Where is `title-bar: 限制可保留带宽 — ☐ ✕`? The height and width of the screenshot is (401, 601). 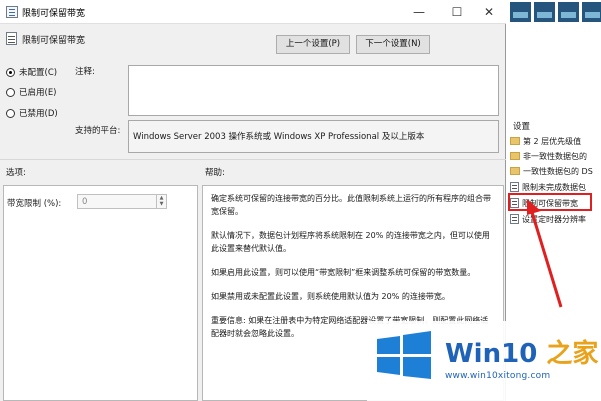 title-bar: 限制可保留带宽 — ☐ ✕ is located at coordinates (253, 12).